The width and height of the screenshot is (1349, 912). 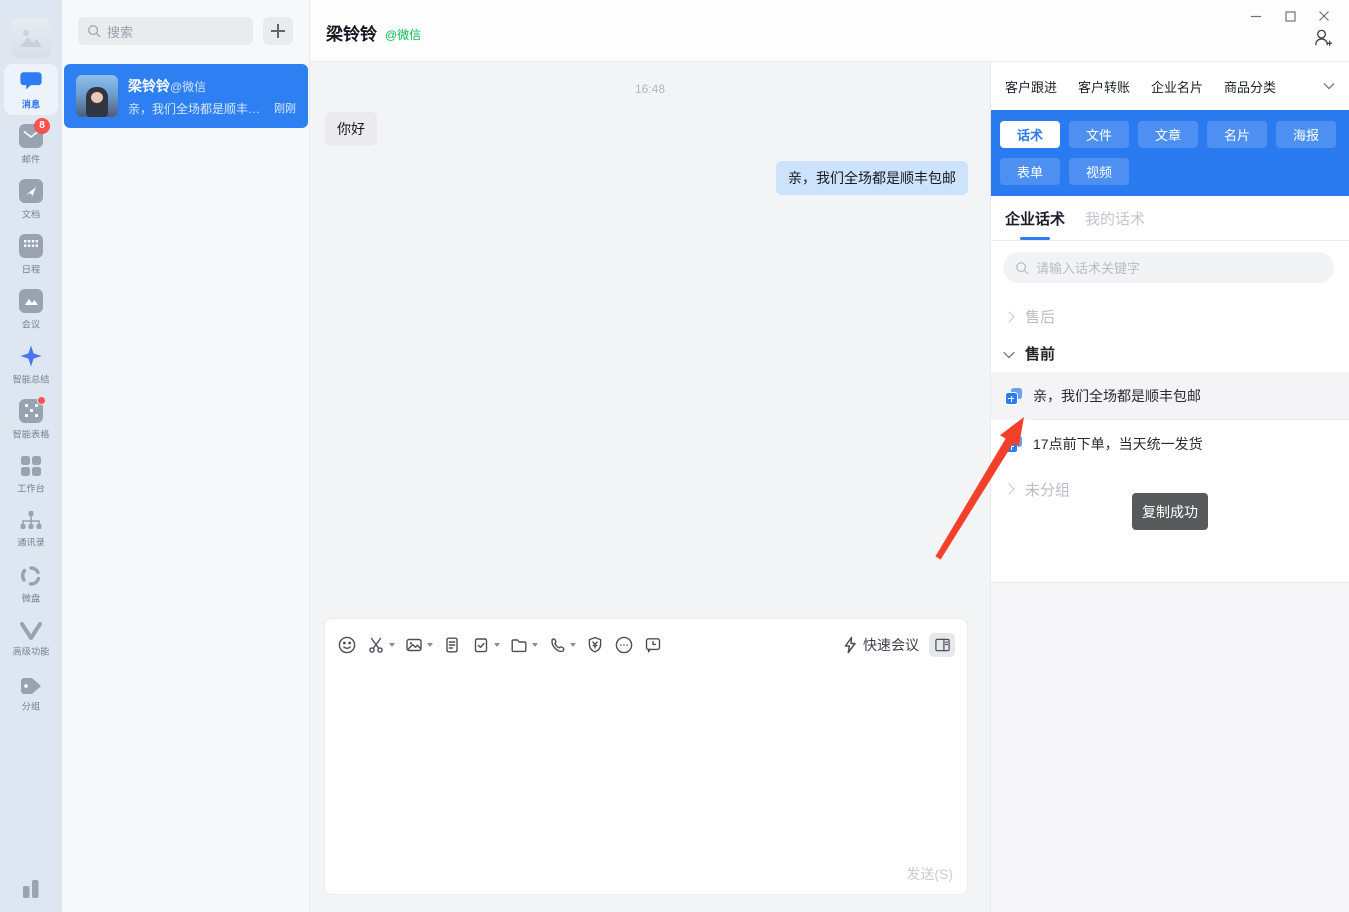 What do you see at coordinates (165, 31) in the screenshot?
I see `search-input: 搜索` at bounding box center [165, 31].